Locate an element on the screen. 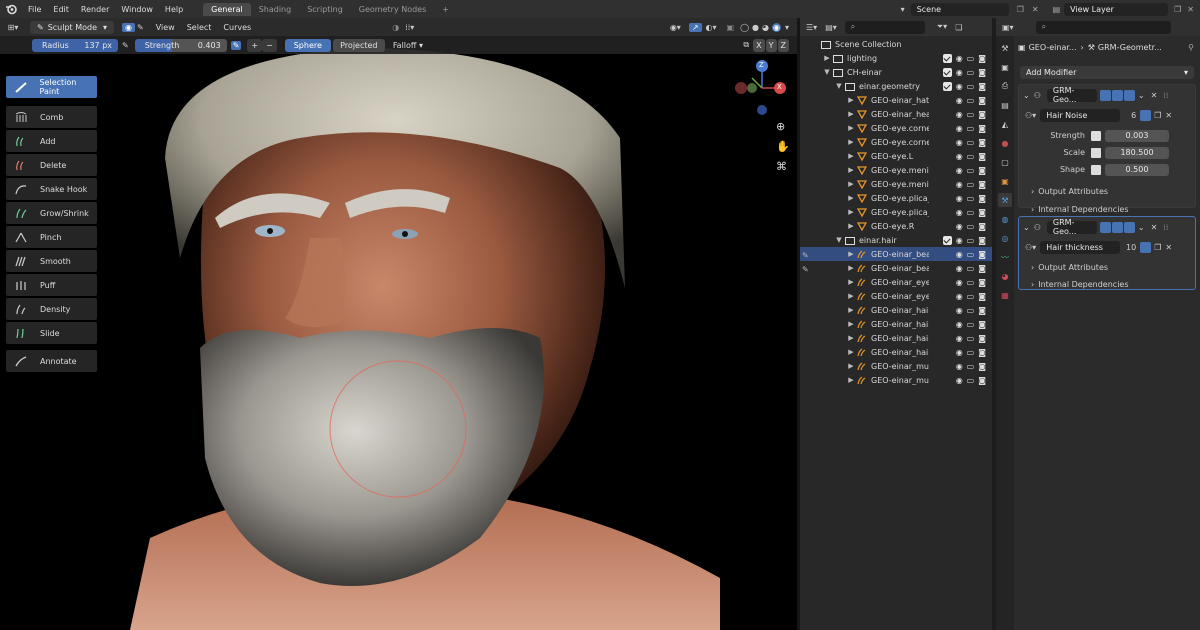 The image size is (1200, 630). object-tab-icon: ▣ is located at coordinates (1005, 181).